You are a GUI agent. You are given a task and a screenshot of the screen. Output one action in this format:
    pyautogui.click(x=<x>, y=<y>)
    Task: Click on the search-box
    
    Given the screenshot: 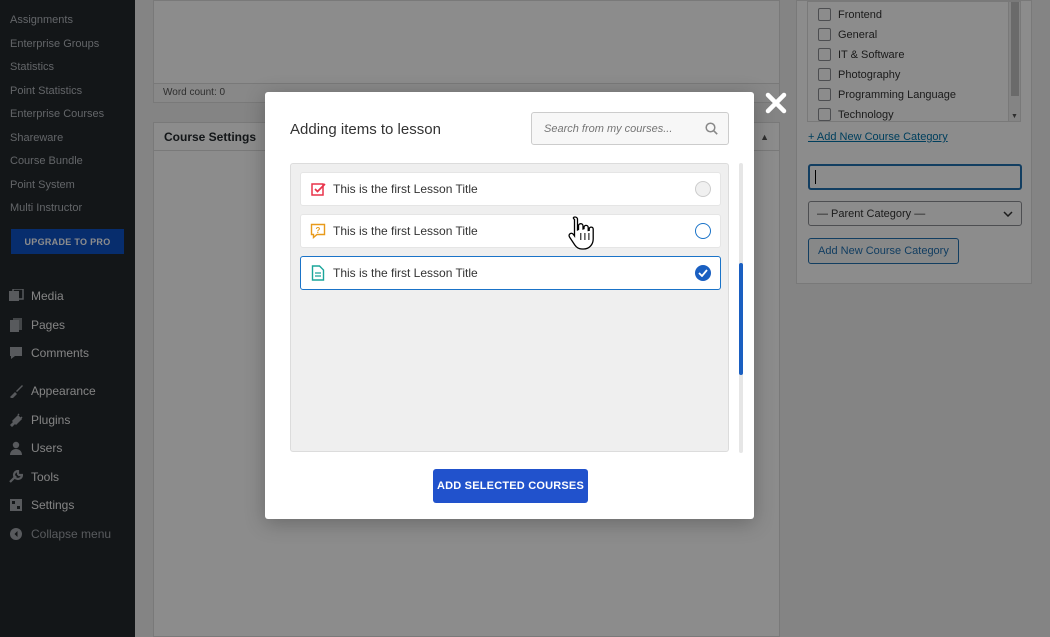 What is the action you would take?
    pyautogui.click(x=630, y=128)
    